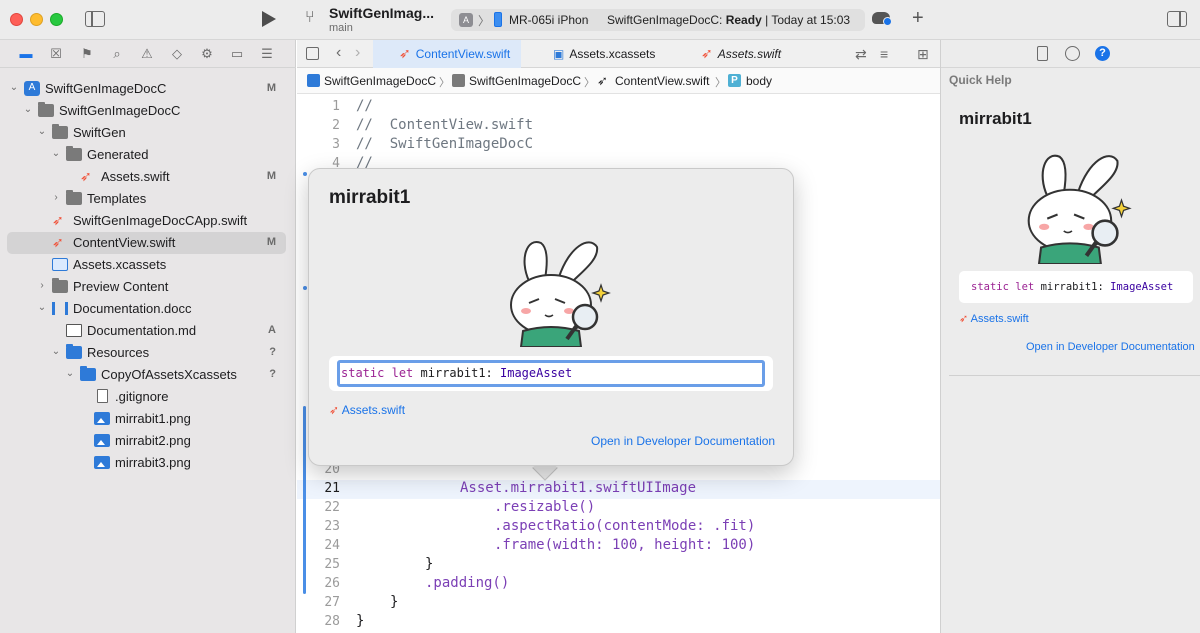 The width and height of the screenshot is (1200, 633). Describe the element at coordinates (618, 107) in the screenshot. I see `code-line: 1 //` at that location.